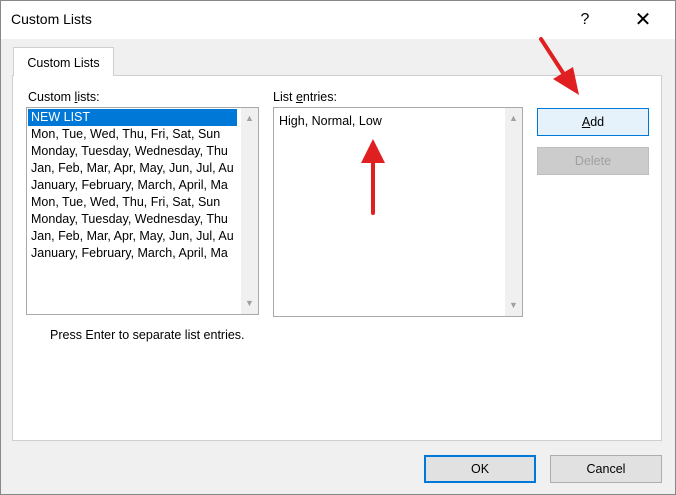  Describe the element at coordinates (338, 20) in the screenshot. I see `title-bar: Custom Lists ? ✕` at that location.